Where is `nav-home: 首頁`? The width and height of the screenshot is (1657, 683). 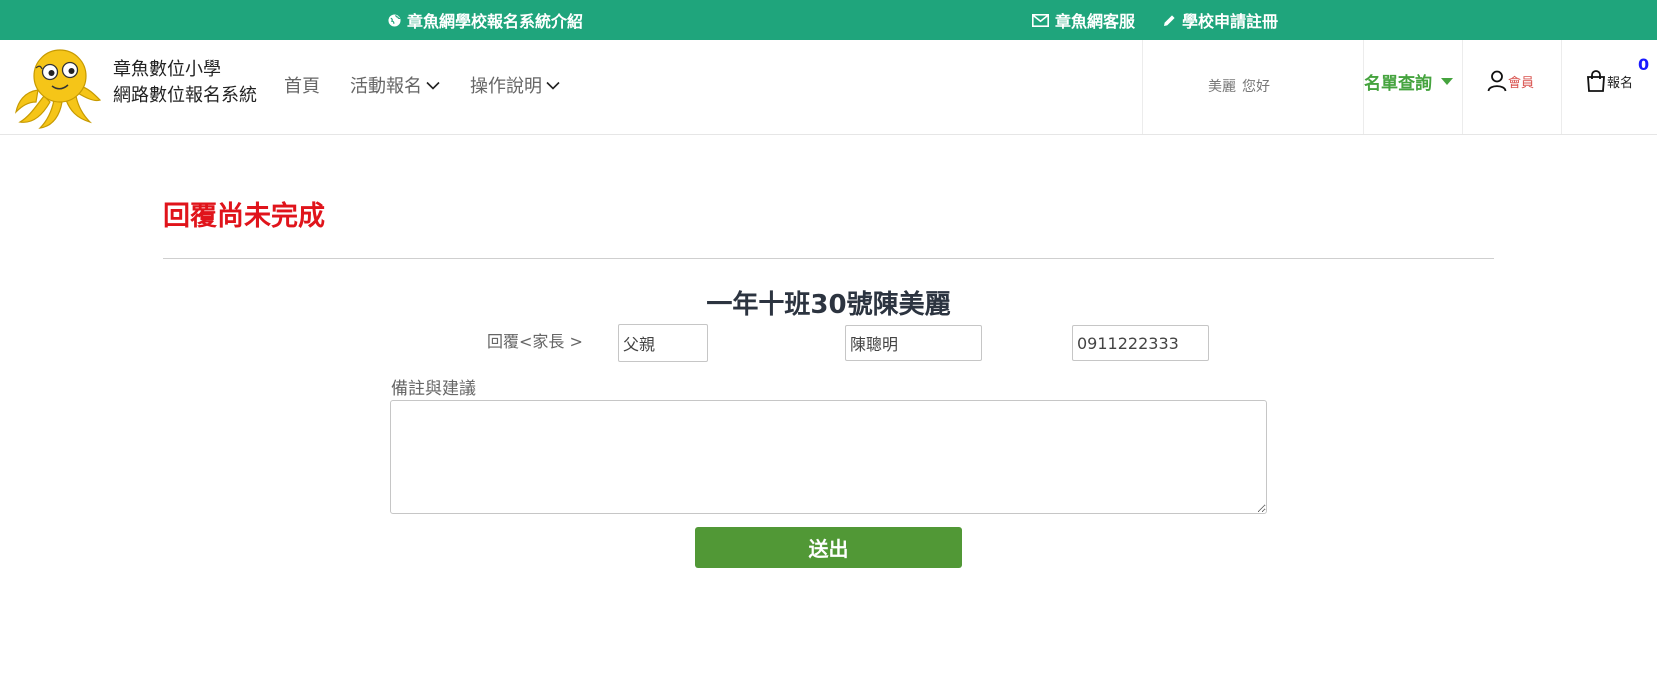
nav-home: 首頁 is located at coordinates (302, 85).